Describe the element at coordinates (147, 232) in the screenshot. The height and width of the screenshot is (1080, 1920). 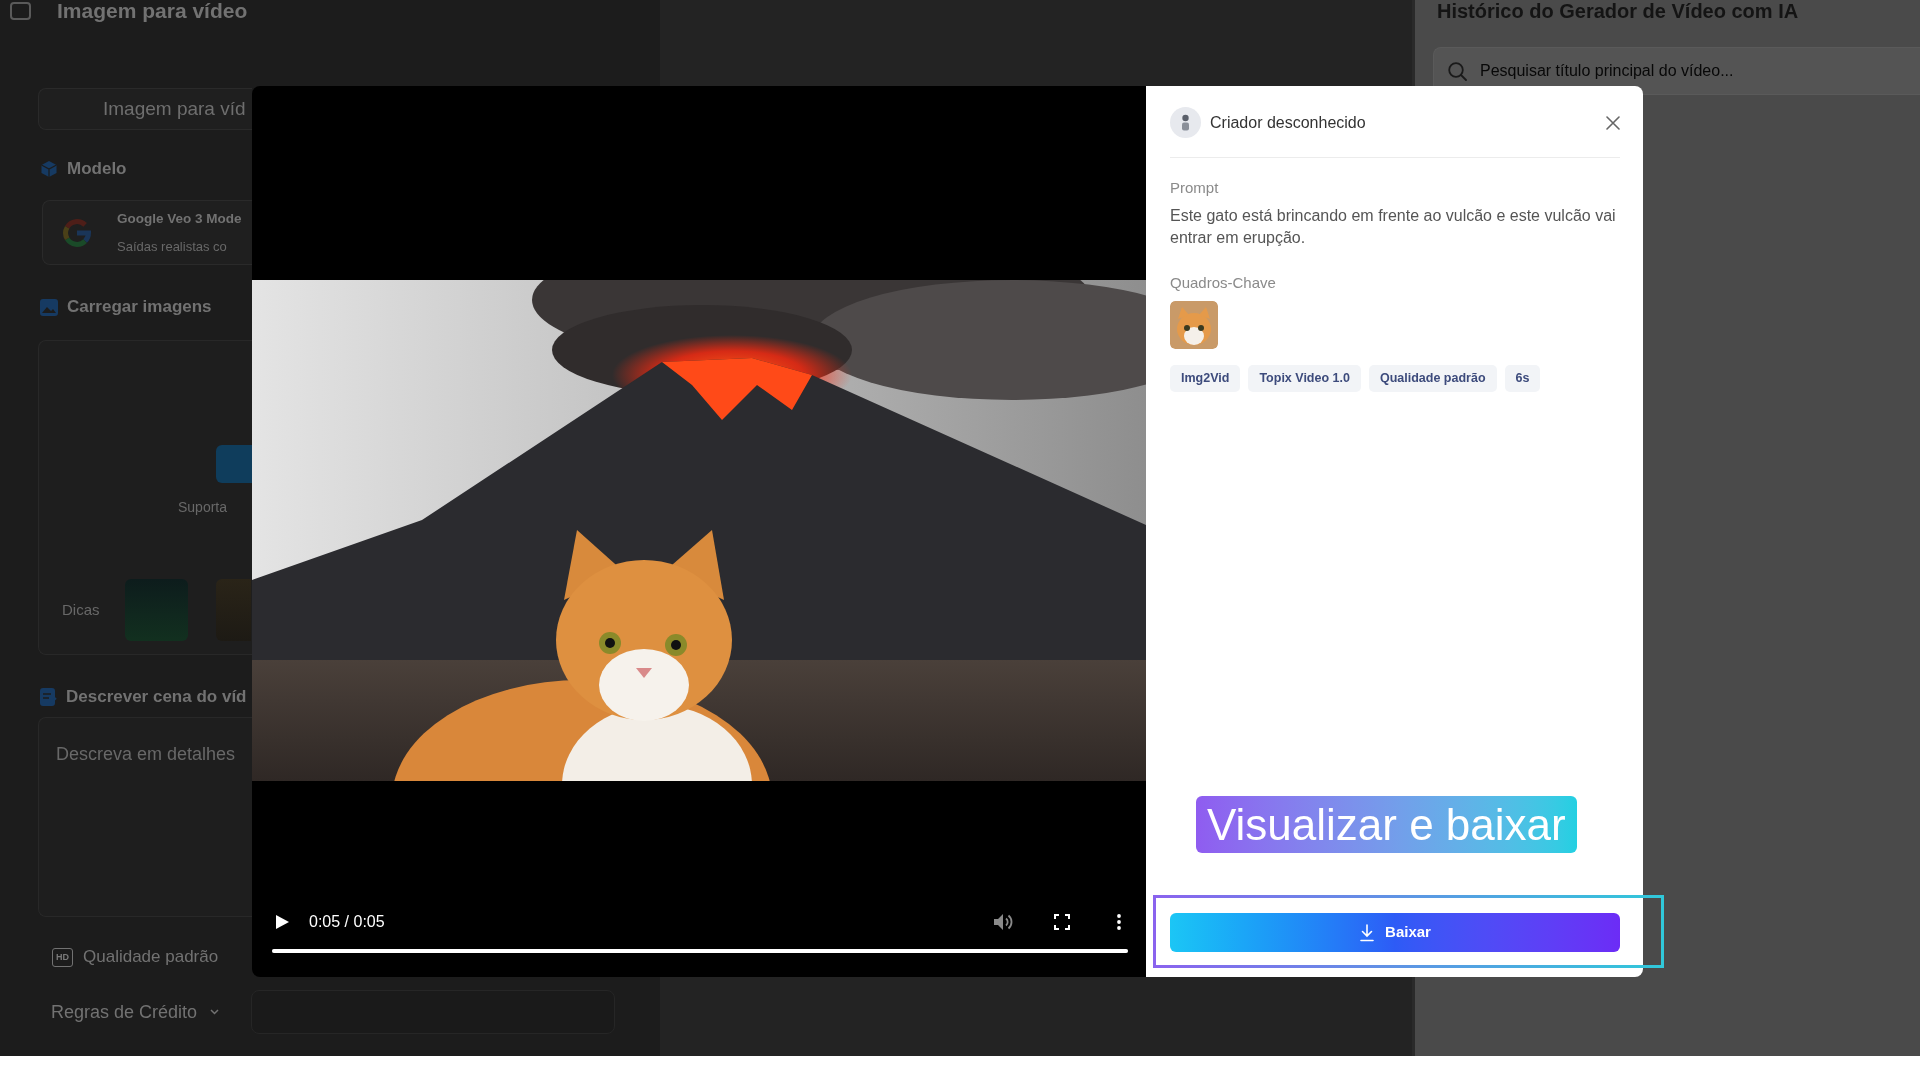
I see `model-card: Google Veo 3 Mode Saídas realistas co` at that location.